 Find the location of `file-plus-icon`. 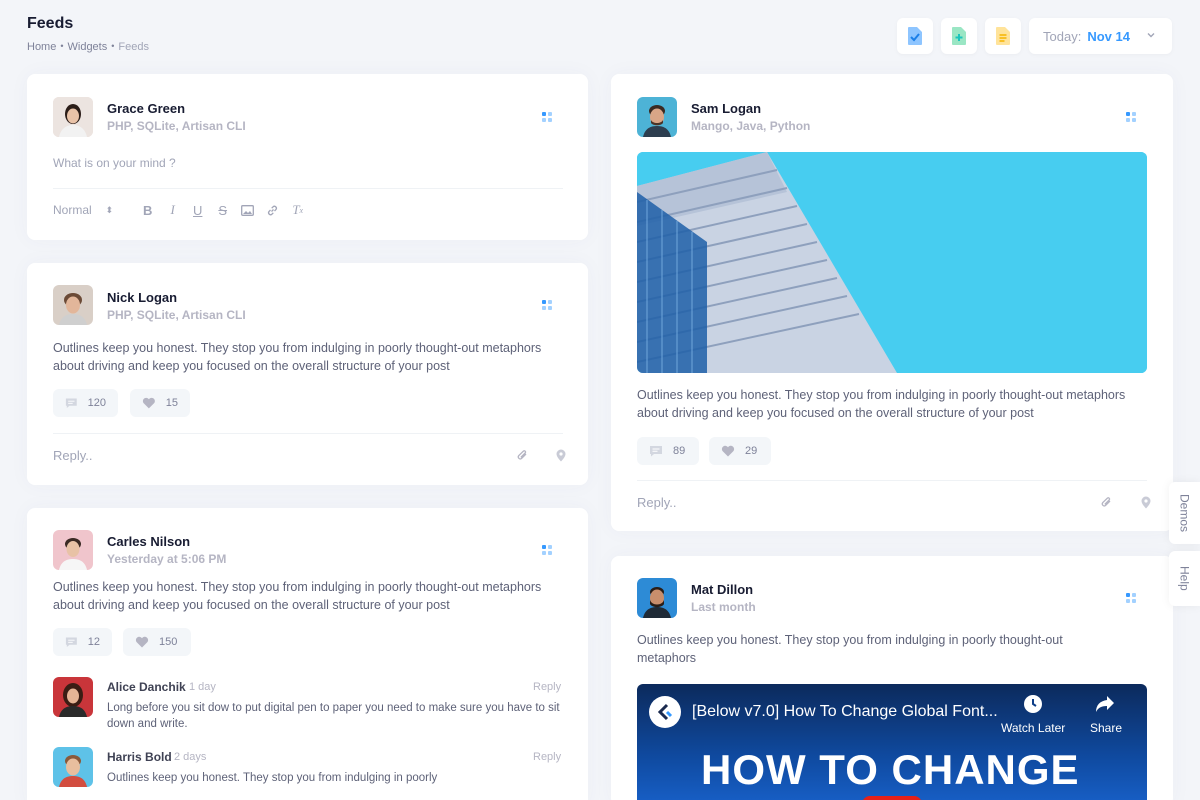

file-plus-icon is located at coordinates (959, 36).